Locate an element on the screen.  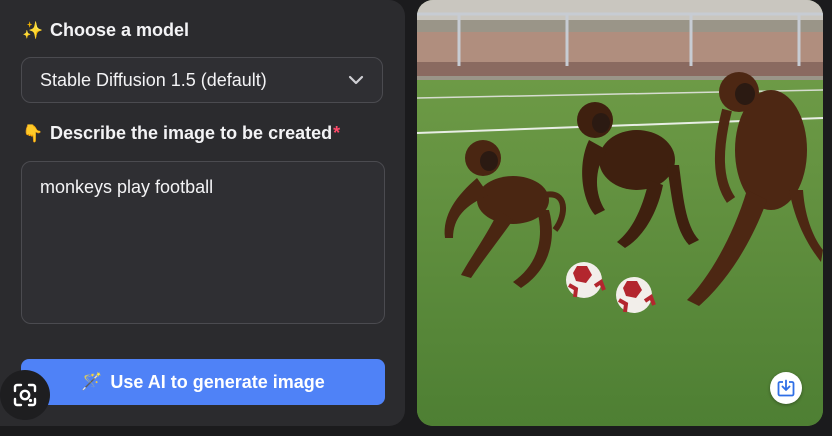
generate-button: 🪄 Use AI to generate image is located at coordinates (203, 382).